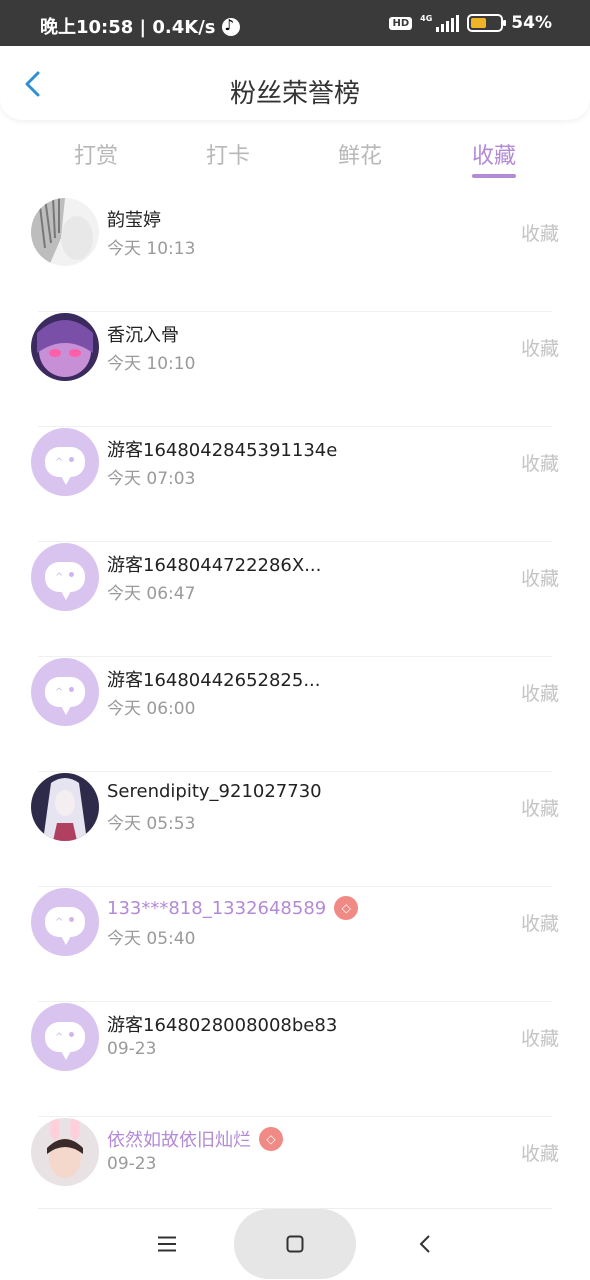 The width and height of the screenshot is (590, 1280). I want to click on battery-icon, so click(487, 23).